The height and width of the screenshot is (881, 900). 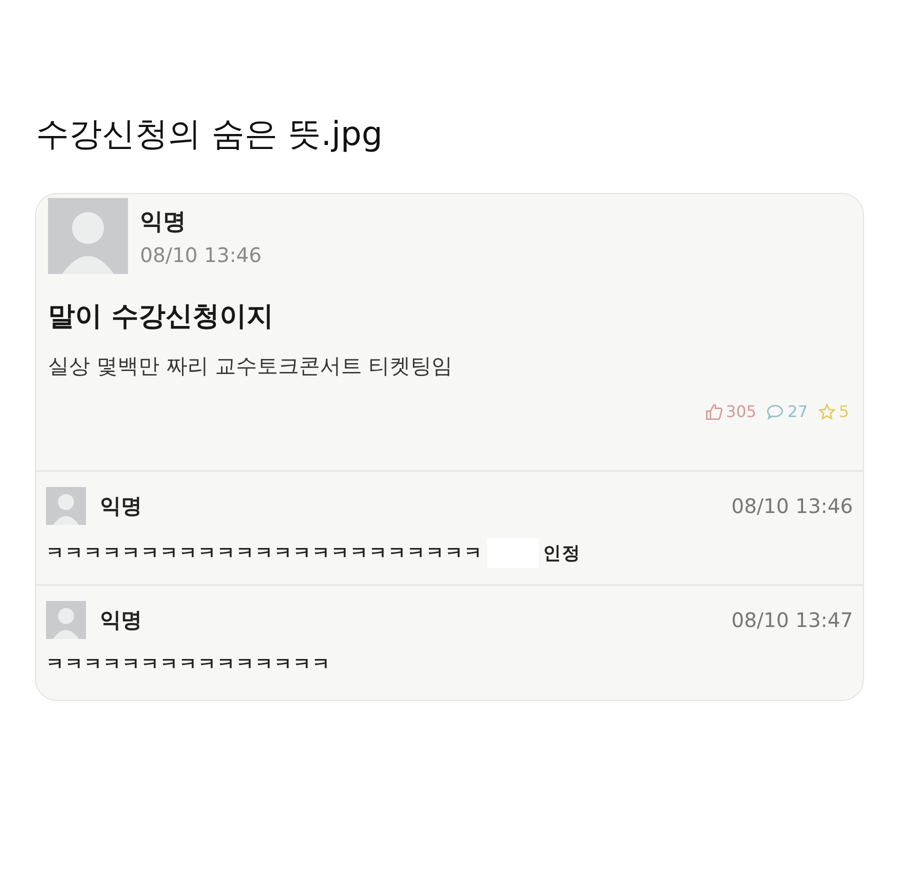 I want to click on counter-value: 27, so click(x=797, y=411).